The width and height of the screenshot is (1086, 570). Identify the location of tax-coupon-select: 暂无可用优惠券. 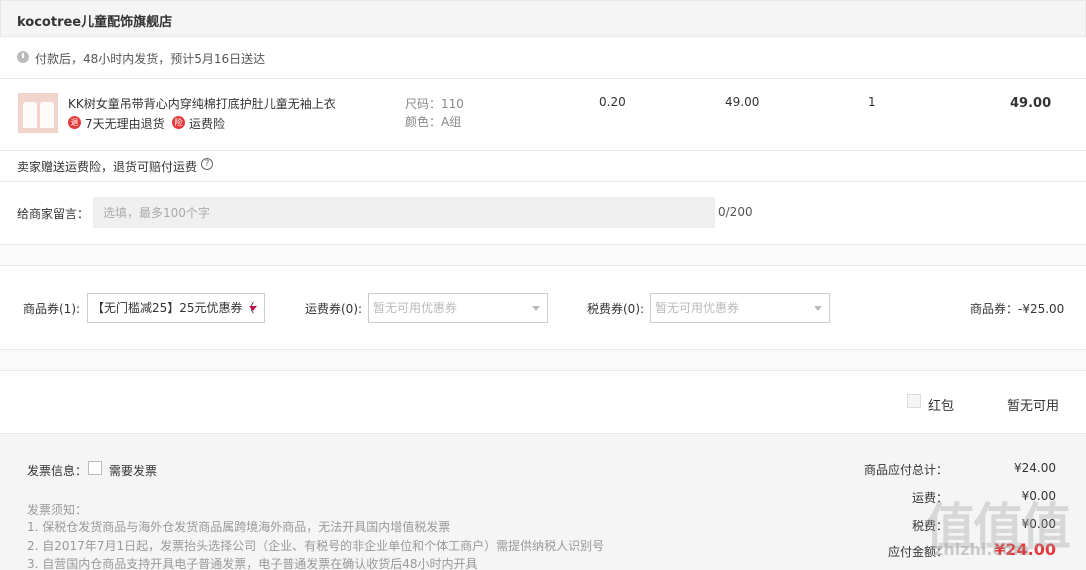
(740, 308).